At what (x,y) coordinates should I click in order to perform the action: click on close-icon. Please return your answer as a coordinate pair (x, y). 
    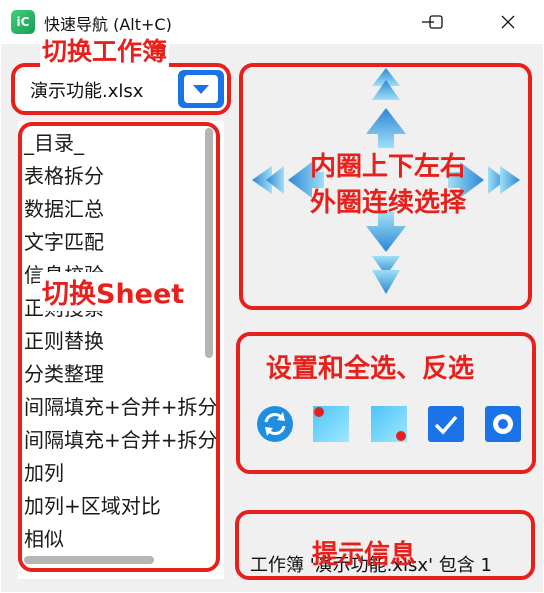
    Looking at the image, I should click on (508, 22).